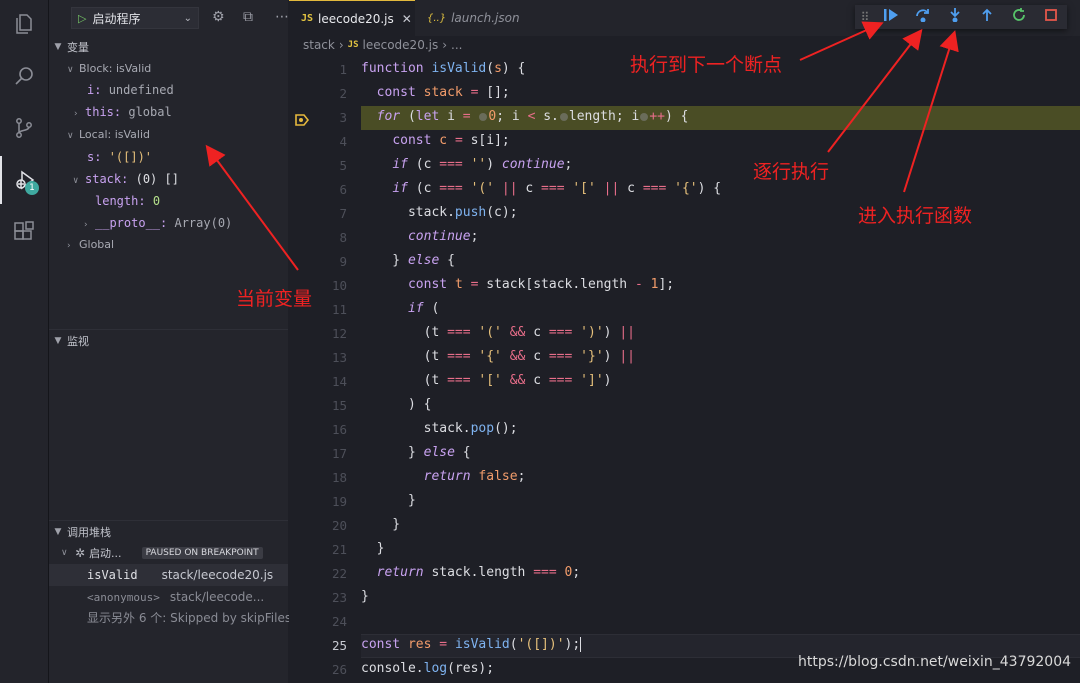  What do you see at coordinates (90, 244) in the screenshot?
I see `scope-global: › Global` at bounding box center [90, 244].